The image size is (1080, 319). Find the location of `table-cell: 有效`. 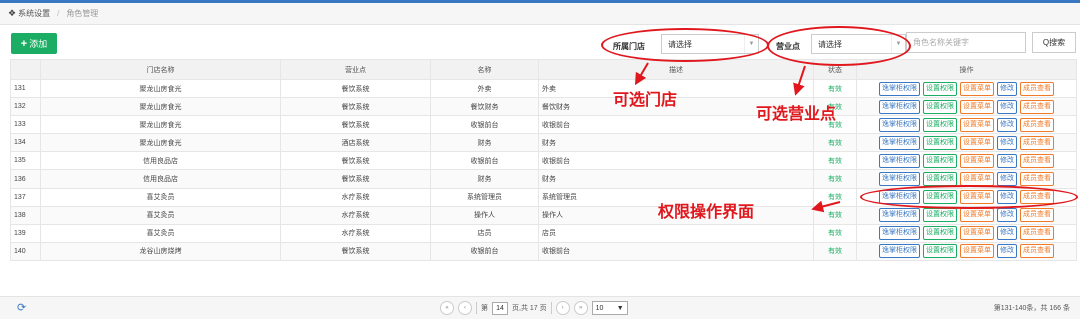

table-cell: 有效 is located at coordinates (835, 179).